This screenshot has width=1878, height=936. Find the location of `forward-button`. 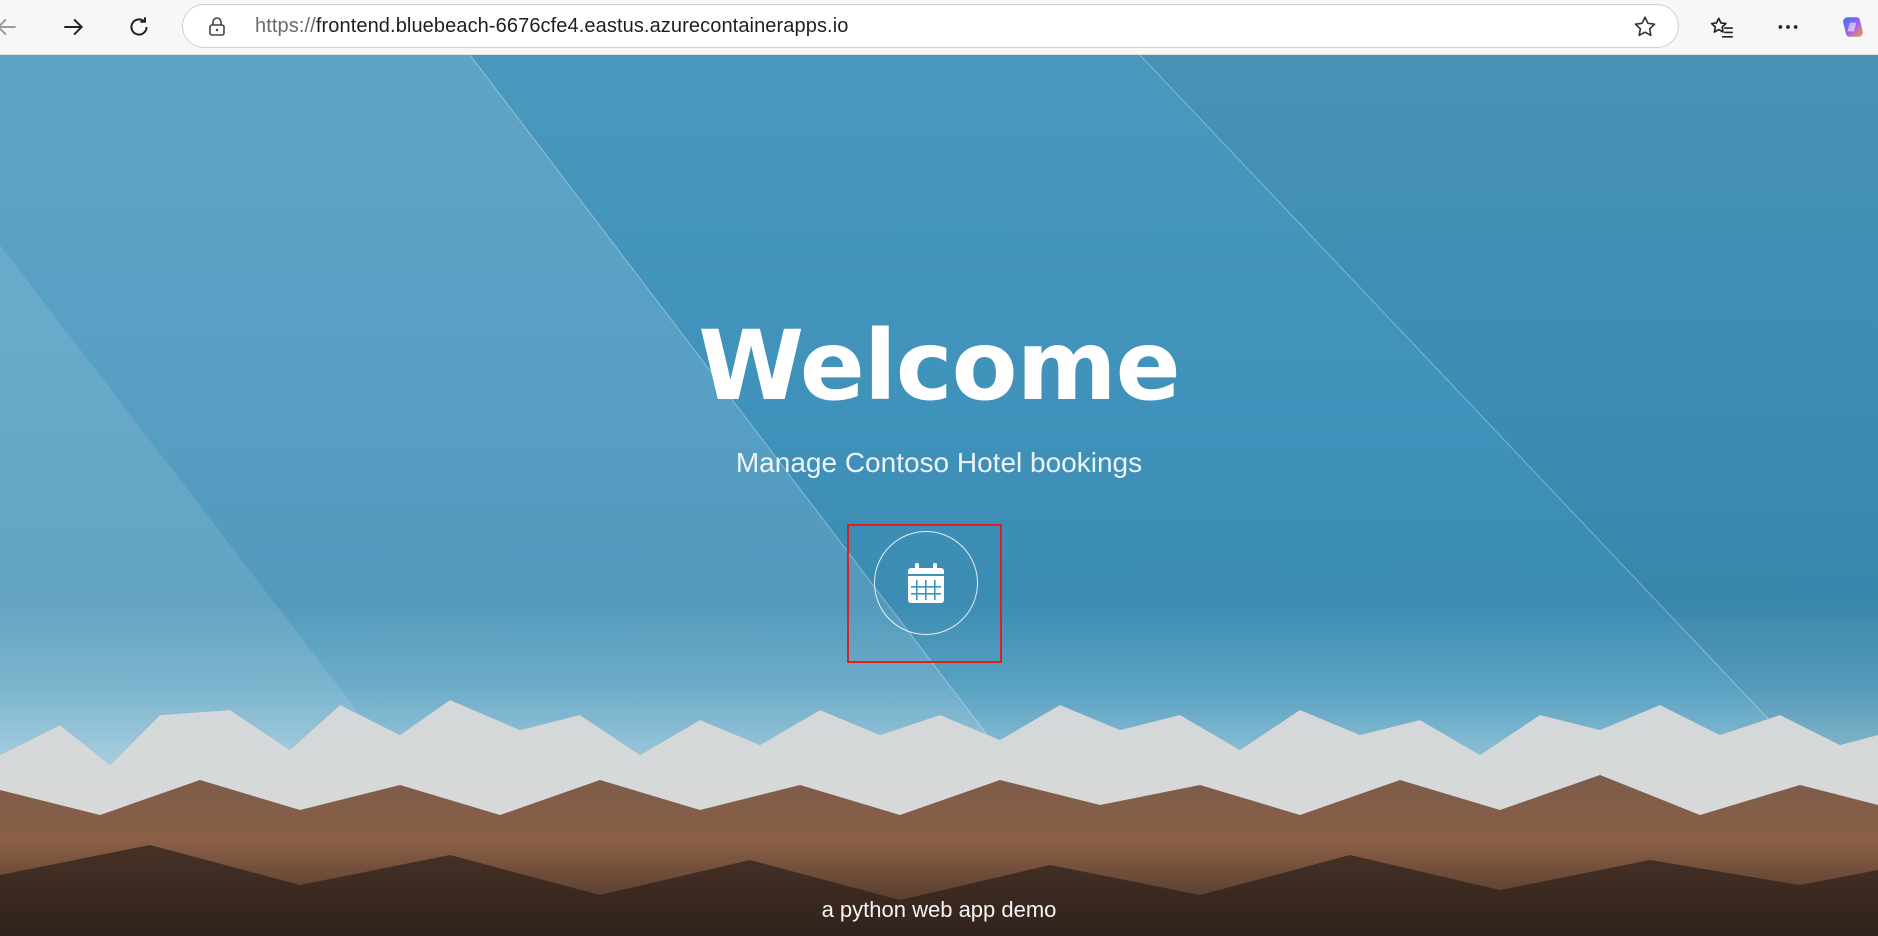

forward-button is located at coordinates (73, 27).